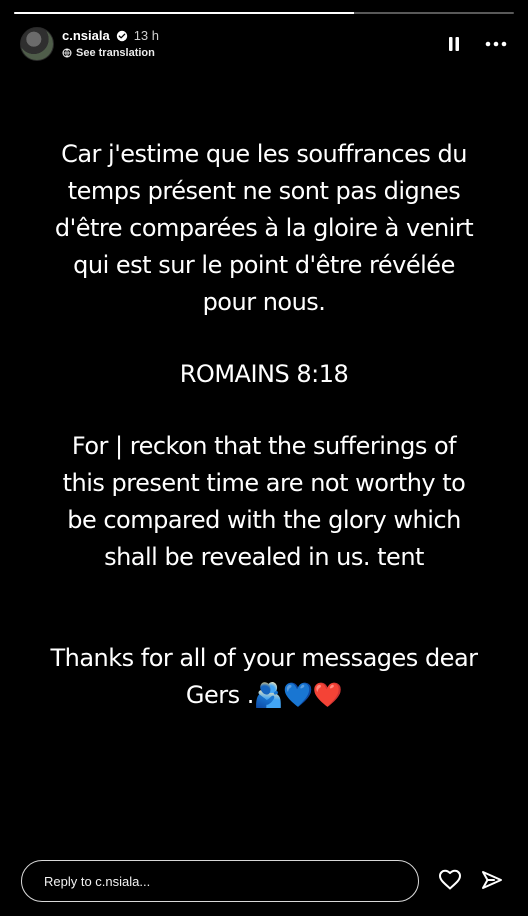 Image resolution: width=528 pixels, height=916 pixels. What do you see at coordinates (496, 44) in the screenshot?
I see `more-icon` at bounding box center [496, 44].